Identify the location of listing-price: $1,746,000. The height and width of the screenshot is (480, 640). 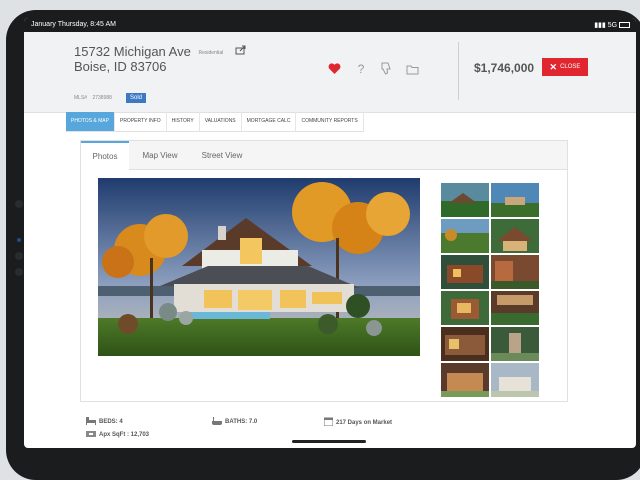
(504, 68).